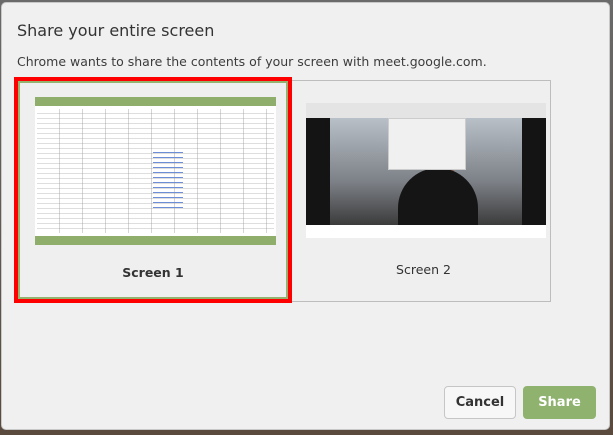 Image resolution: width=613 pixels, height=435 pixels. Describe the element at coordinates (559, 402) in the screenshot. I see `share-button: Share` at that location.